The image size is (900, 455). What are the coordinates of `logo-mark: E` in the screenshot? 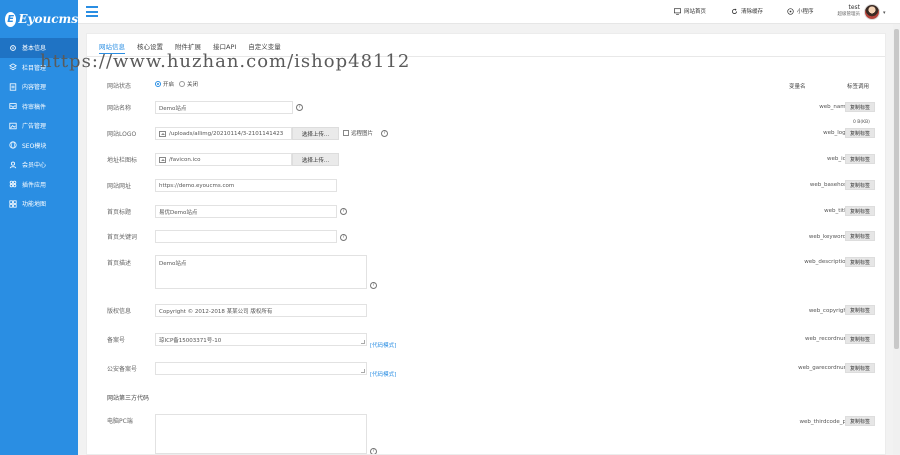 It's located at (11, 19).